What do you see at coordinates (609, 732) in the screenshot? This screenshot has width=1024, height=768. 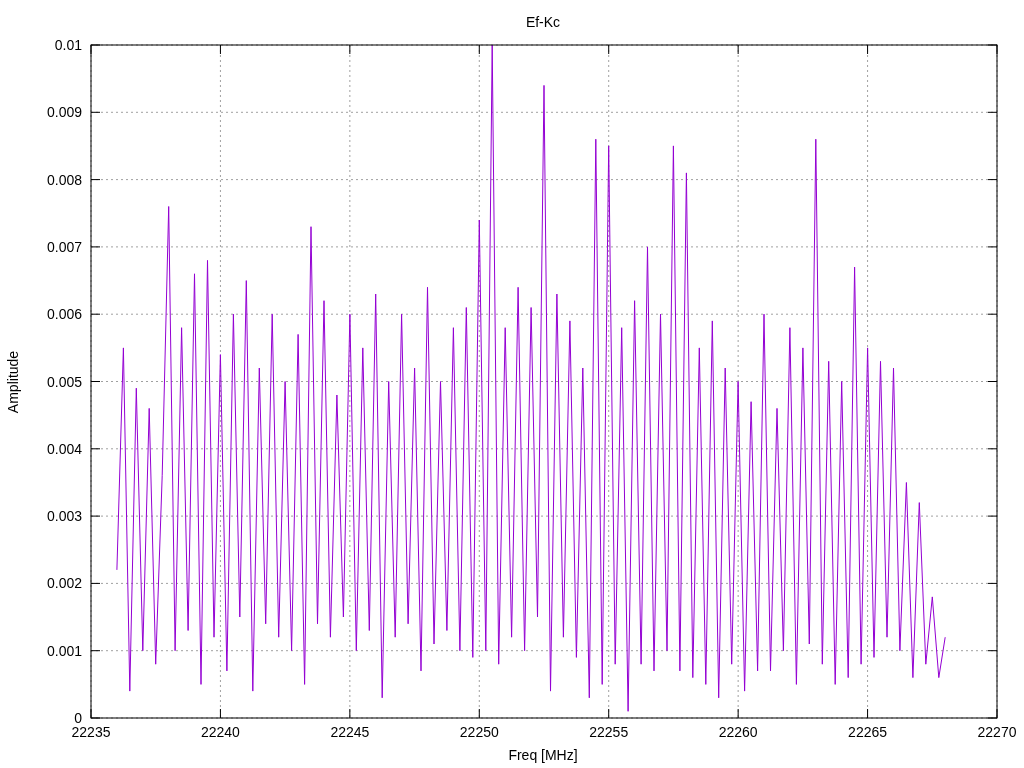 I see `tick-label: 22255` at bounding box center [609, 732].